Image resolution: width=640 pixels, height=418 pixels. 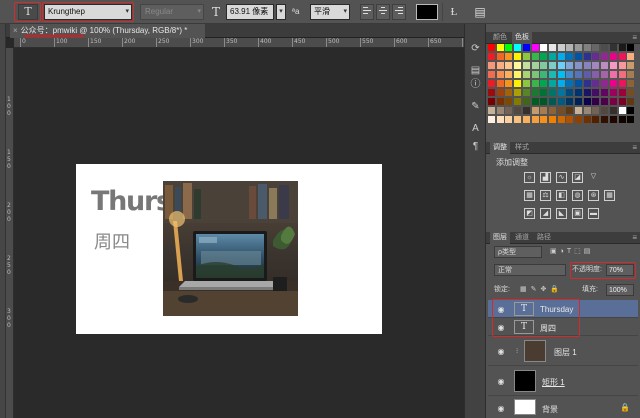 I want to click on curves-icon: ∿, so click(x=561, y=177).